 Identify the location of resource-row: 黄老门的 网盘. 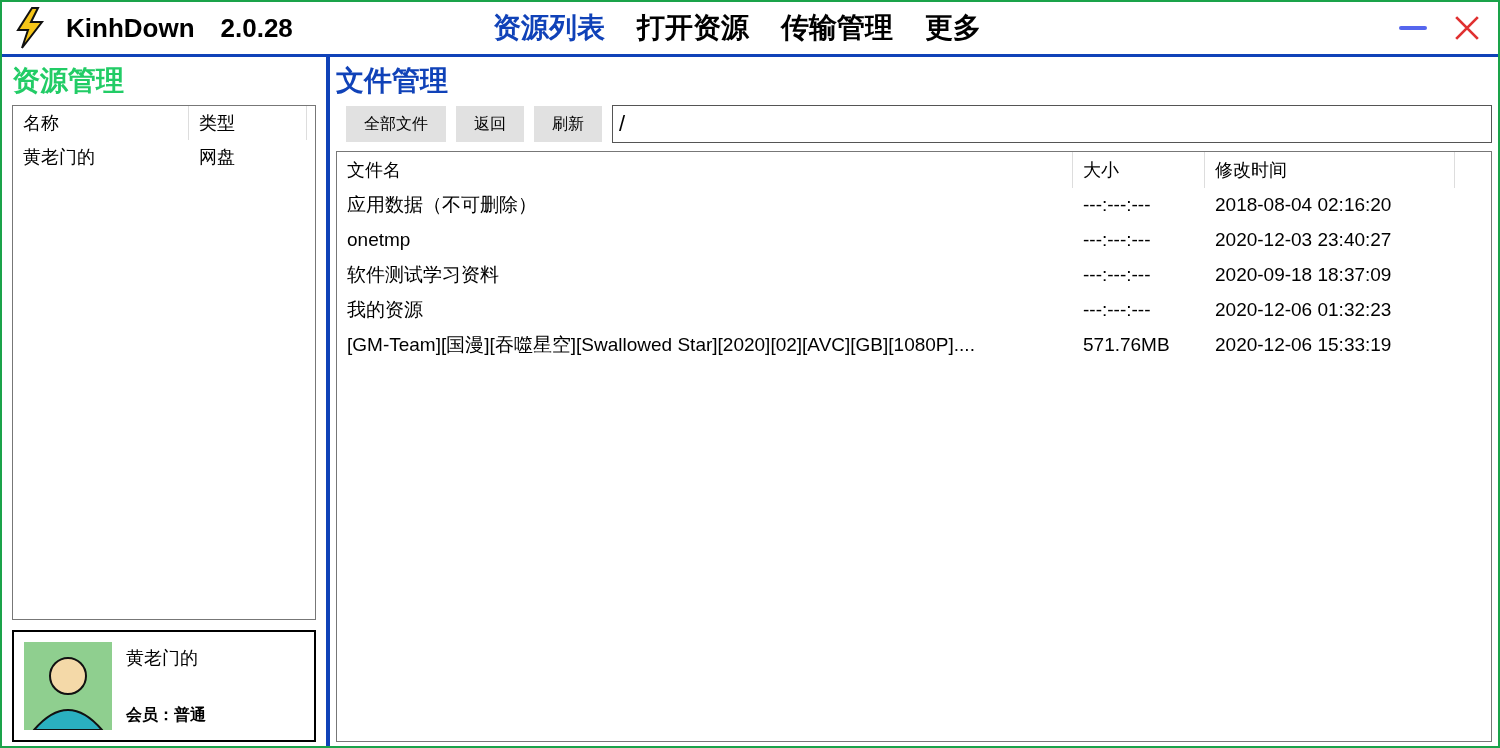
(164, 157).